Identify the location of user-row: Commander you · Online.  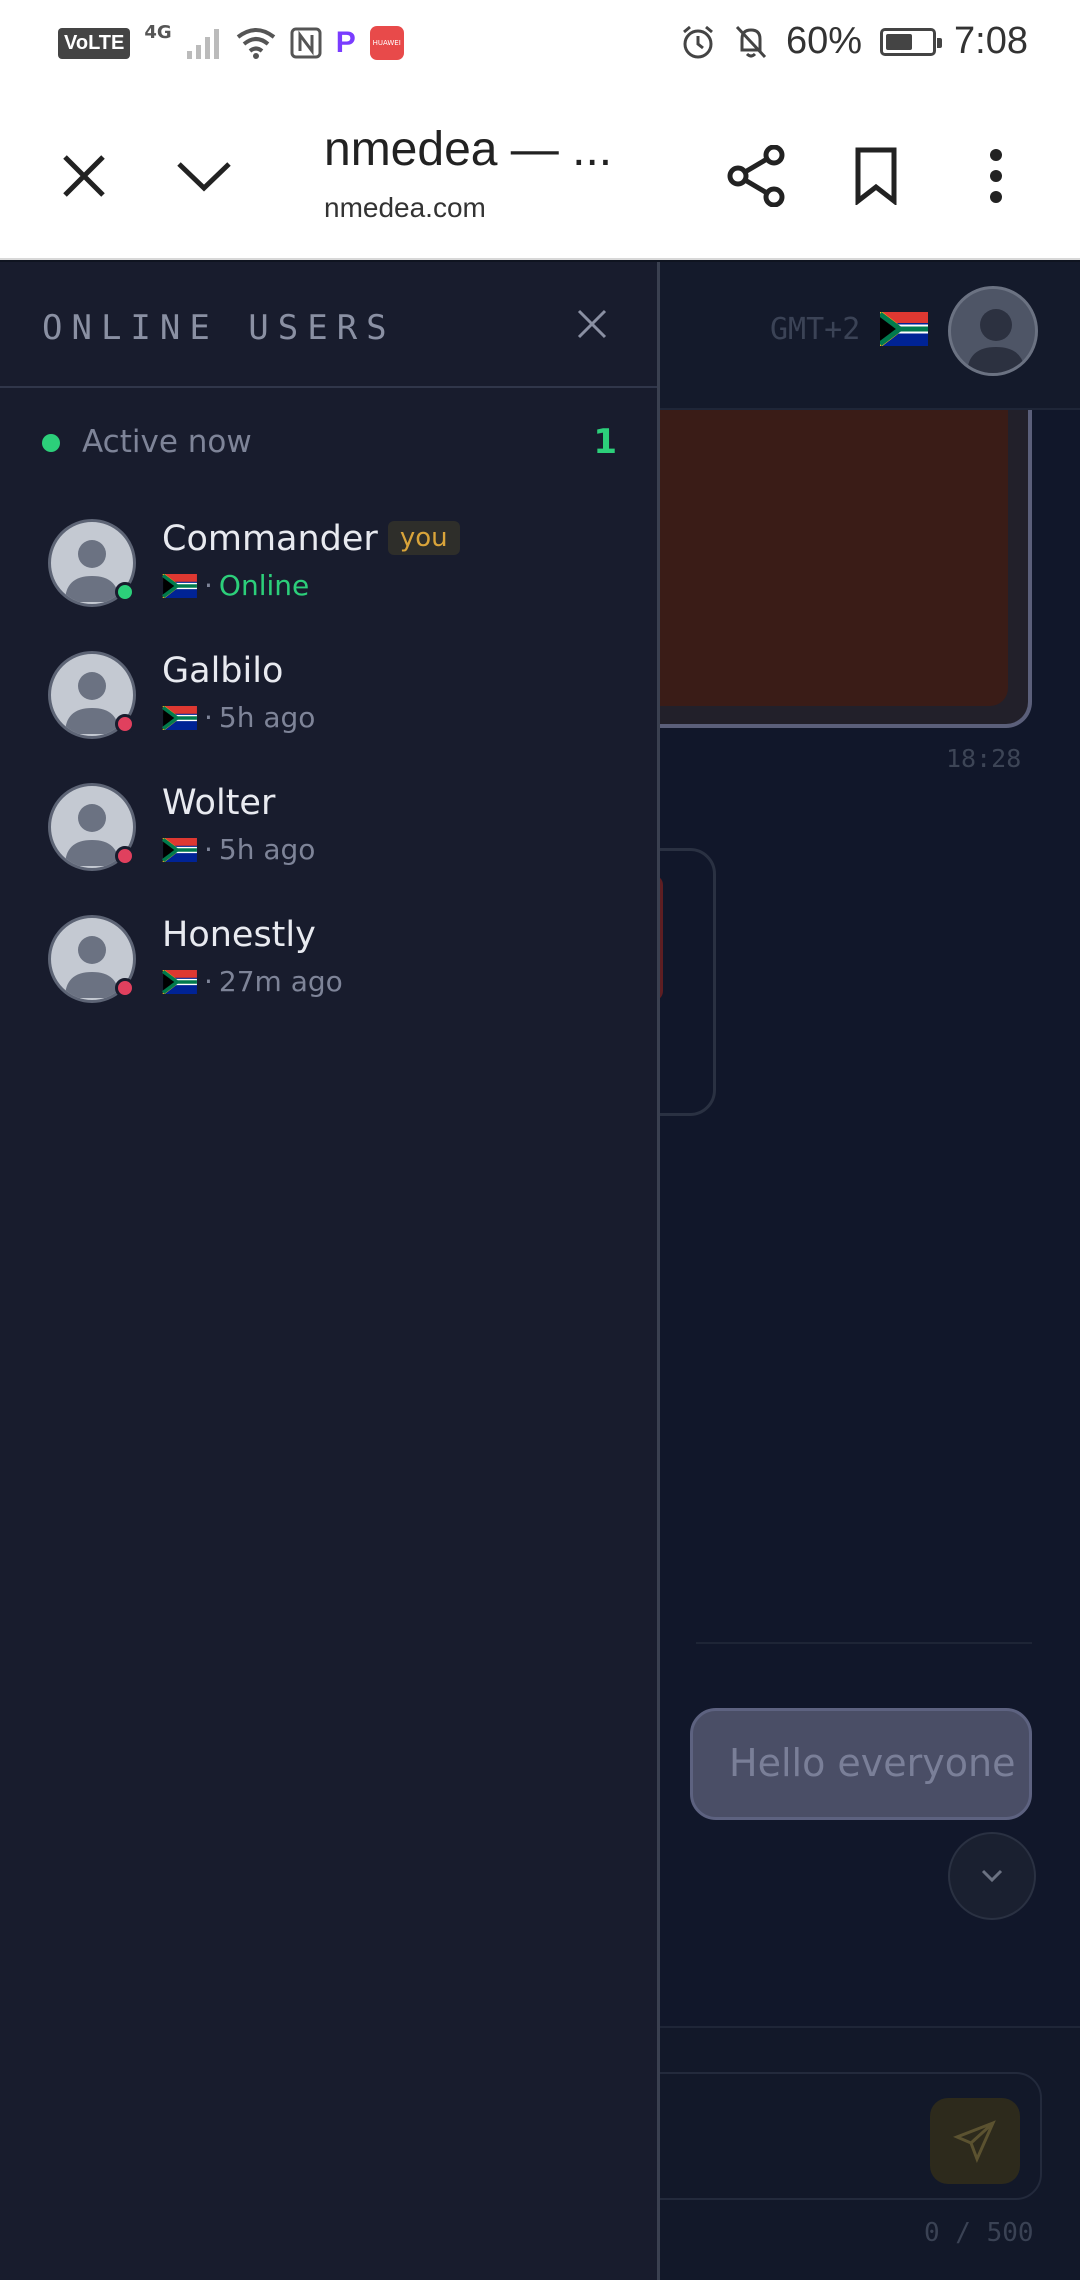
(348, 569).